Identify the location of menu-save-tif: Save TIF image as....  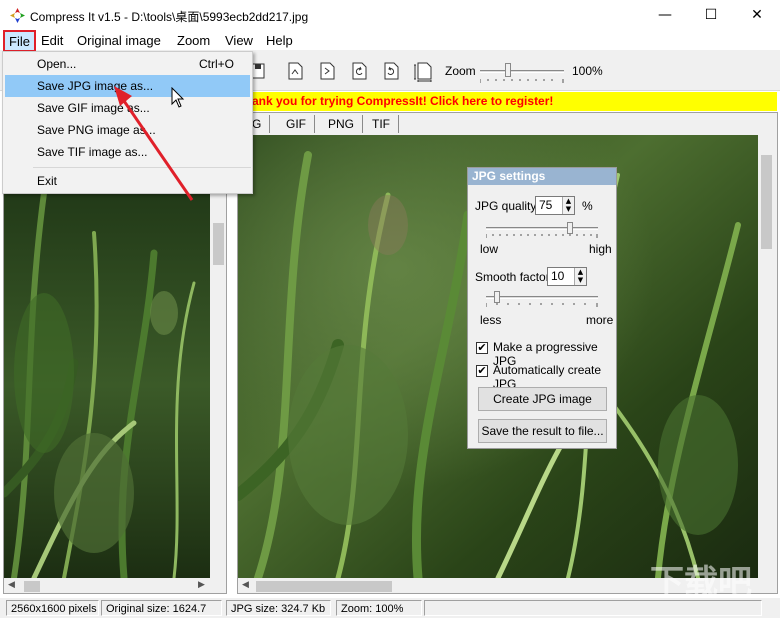
(127, 152).